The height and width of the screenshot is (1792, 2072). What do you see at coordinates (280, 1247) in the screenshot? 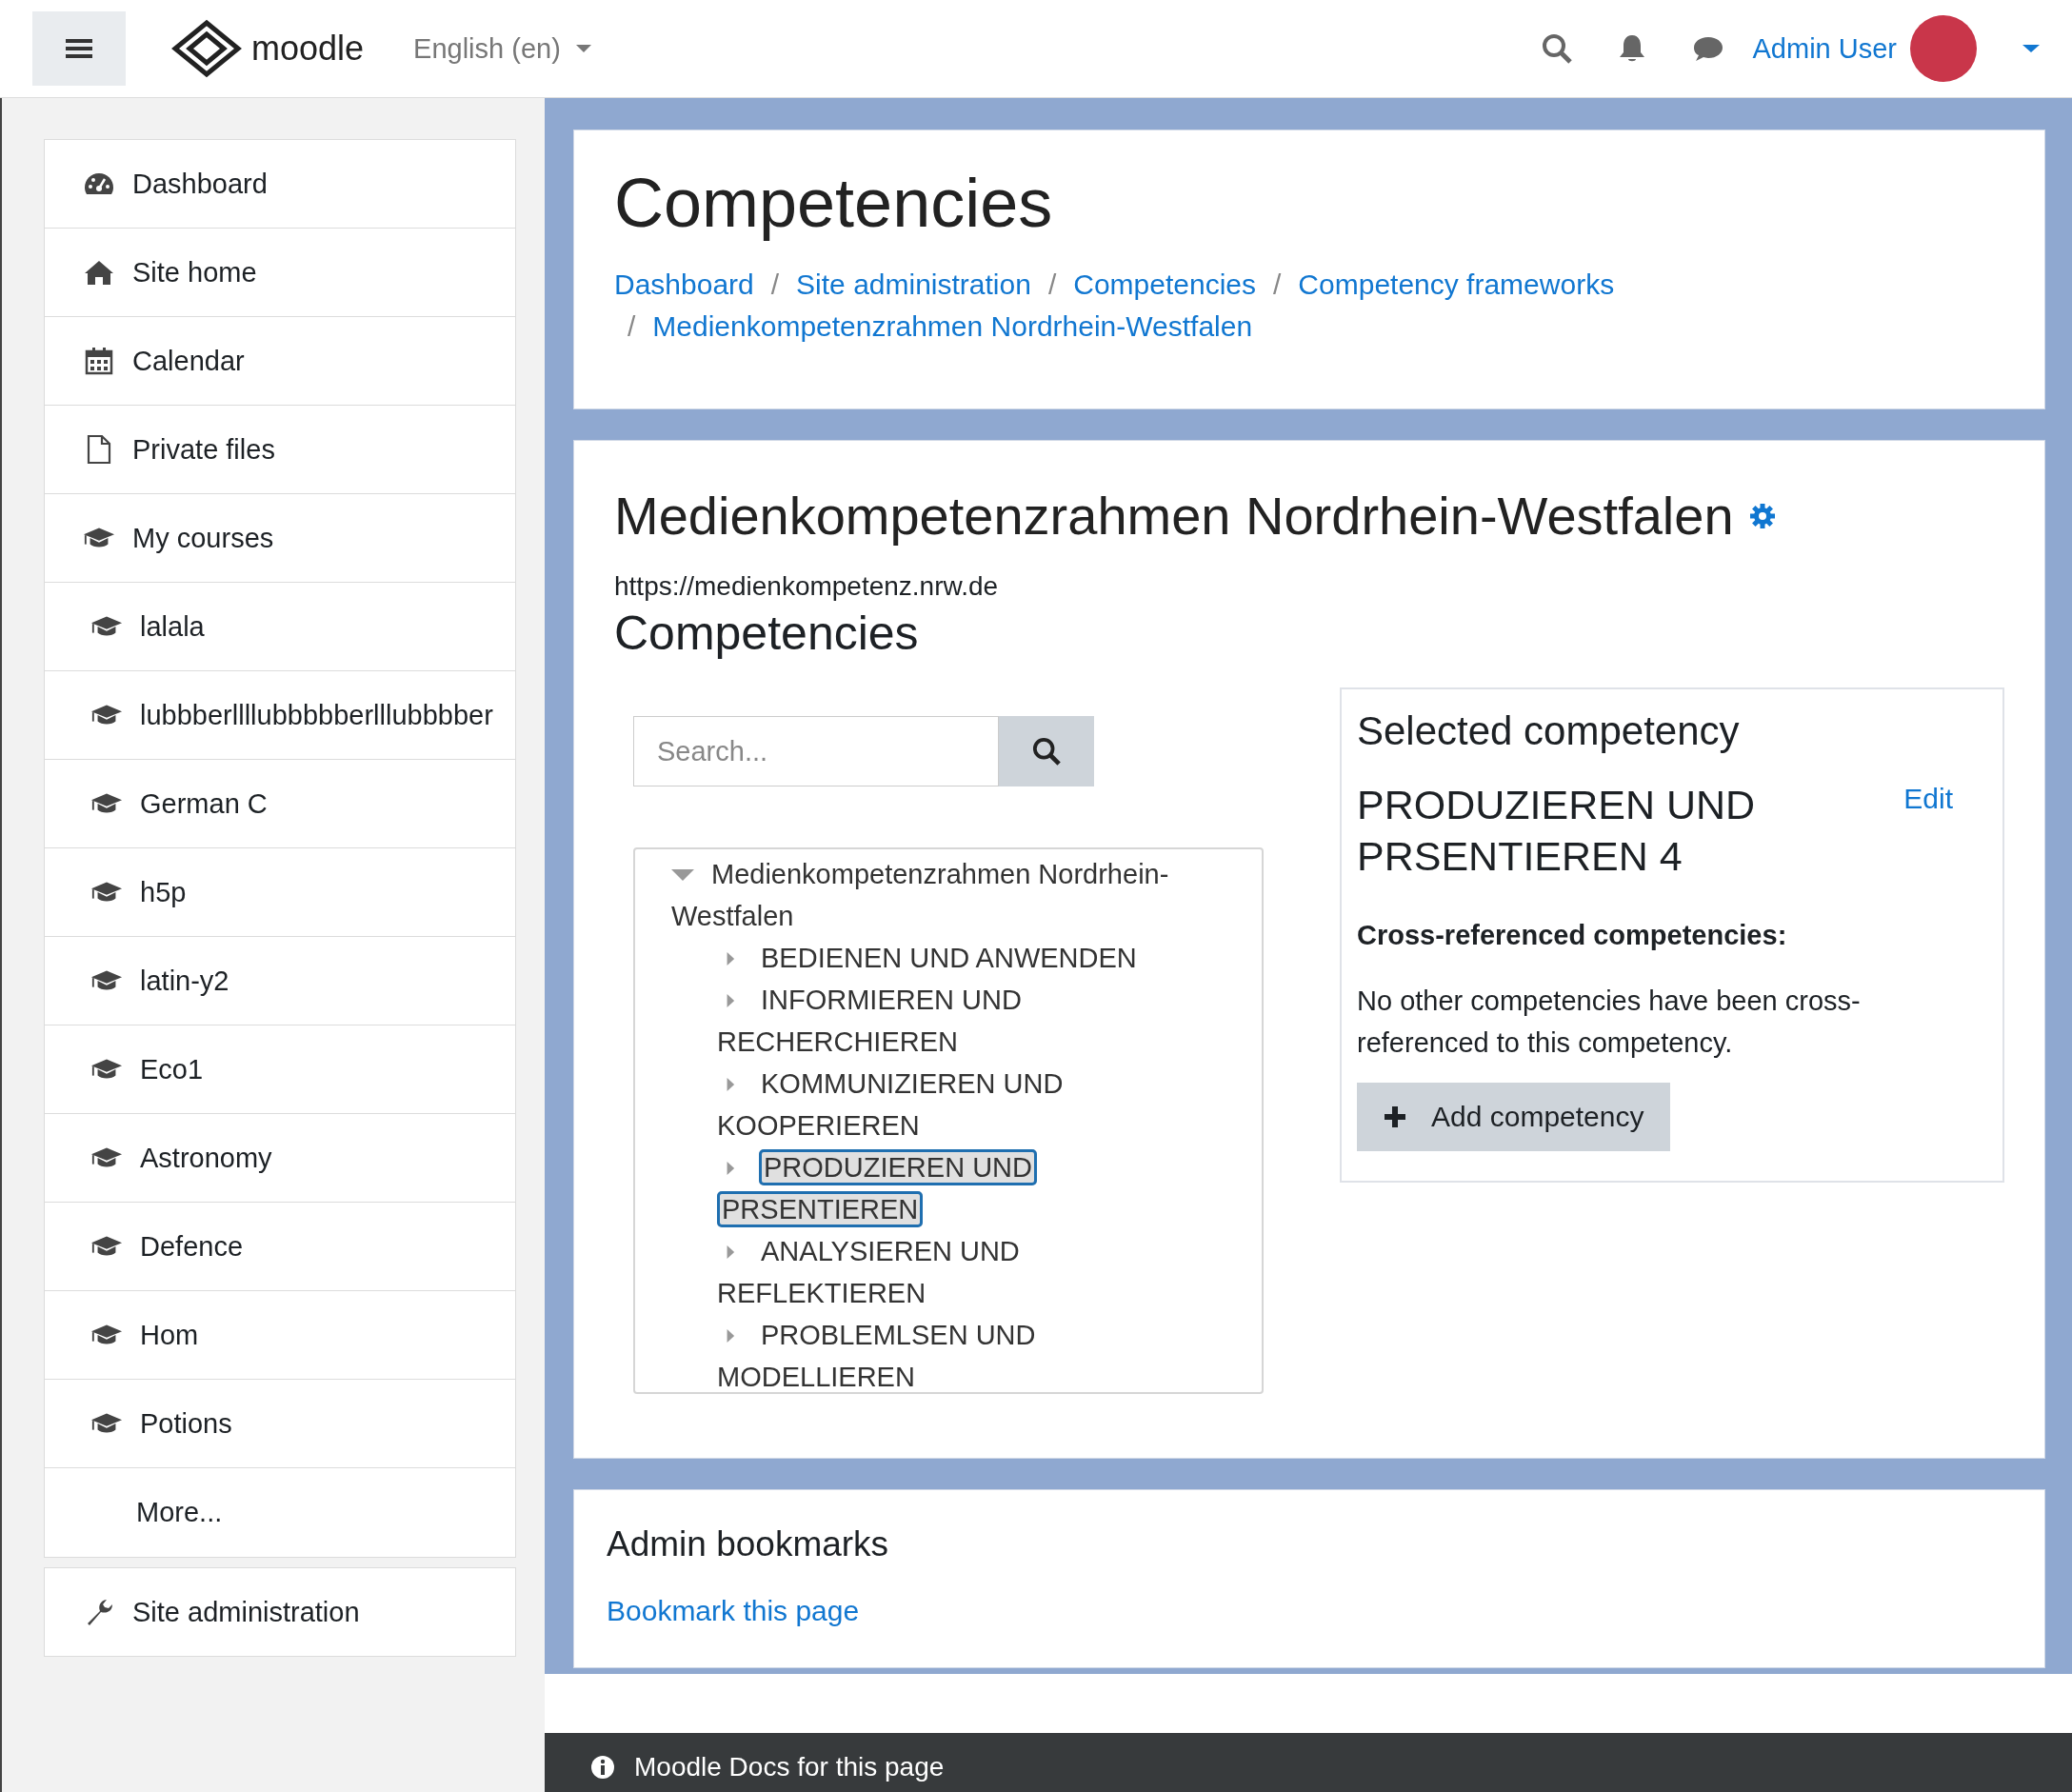
I see `sidebar-item: Defence` at bounding box center [280, 1247].